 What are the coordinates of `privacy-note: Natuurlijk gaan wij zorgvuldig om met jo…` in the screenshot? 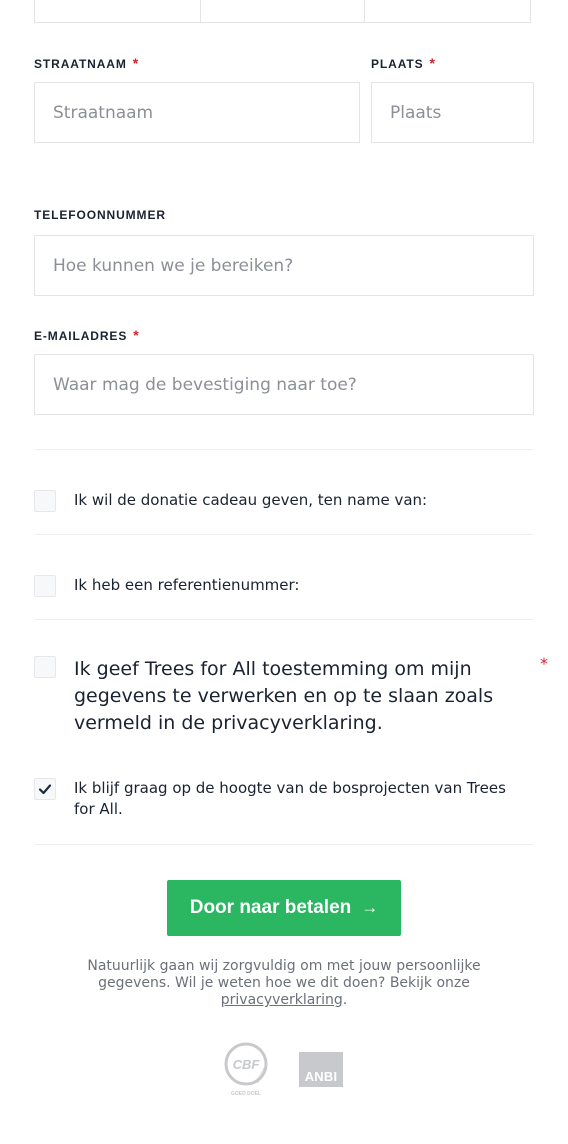 It's located at (284, 983).